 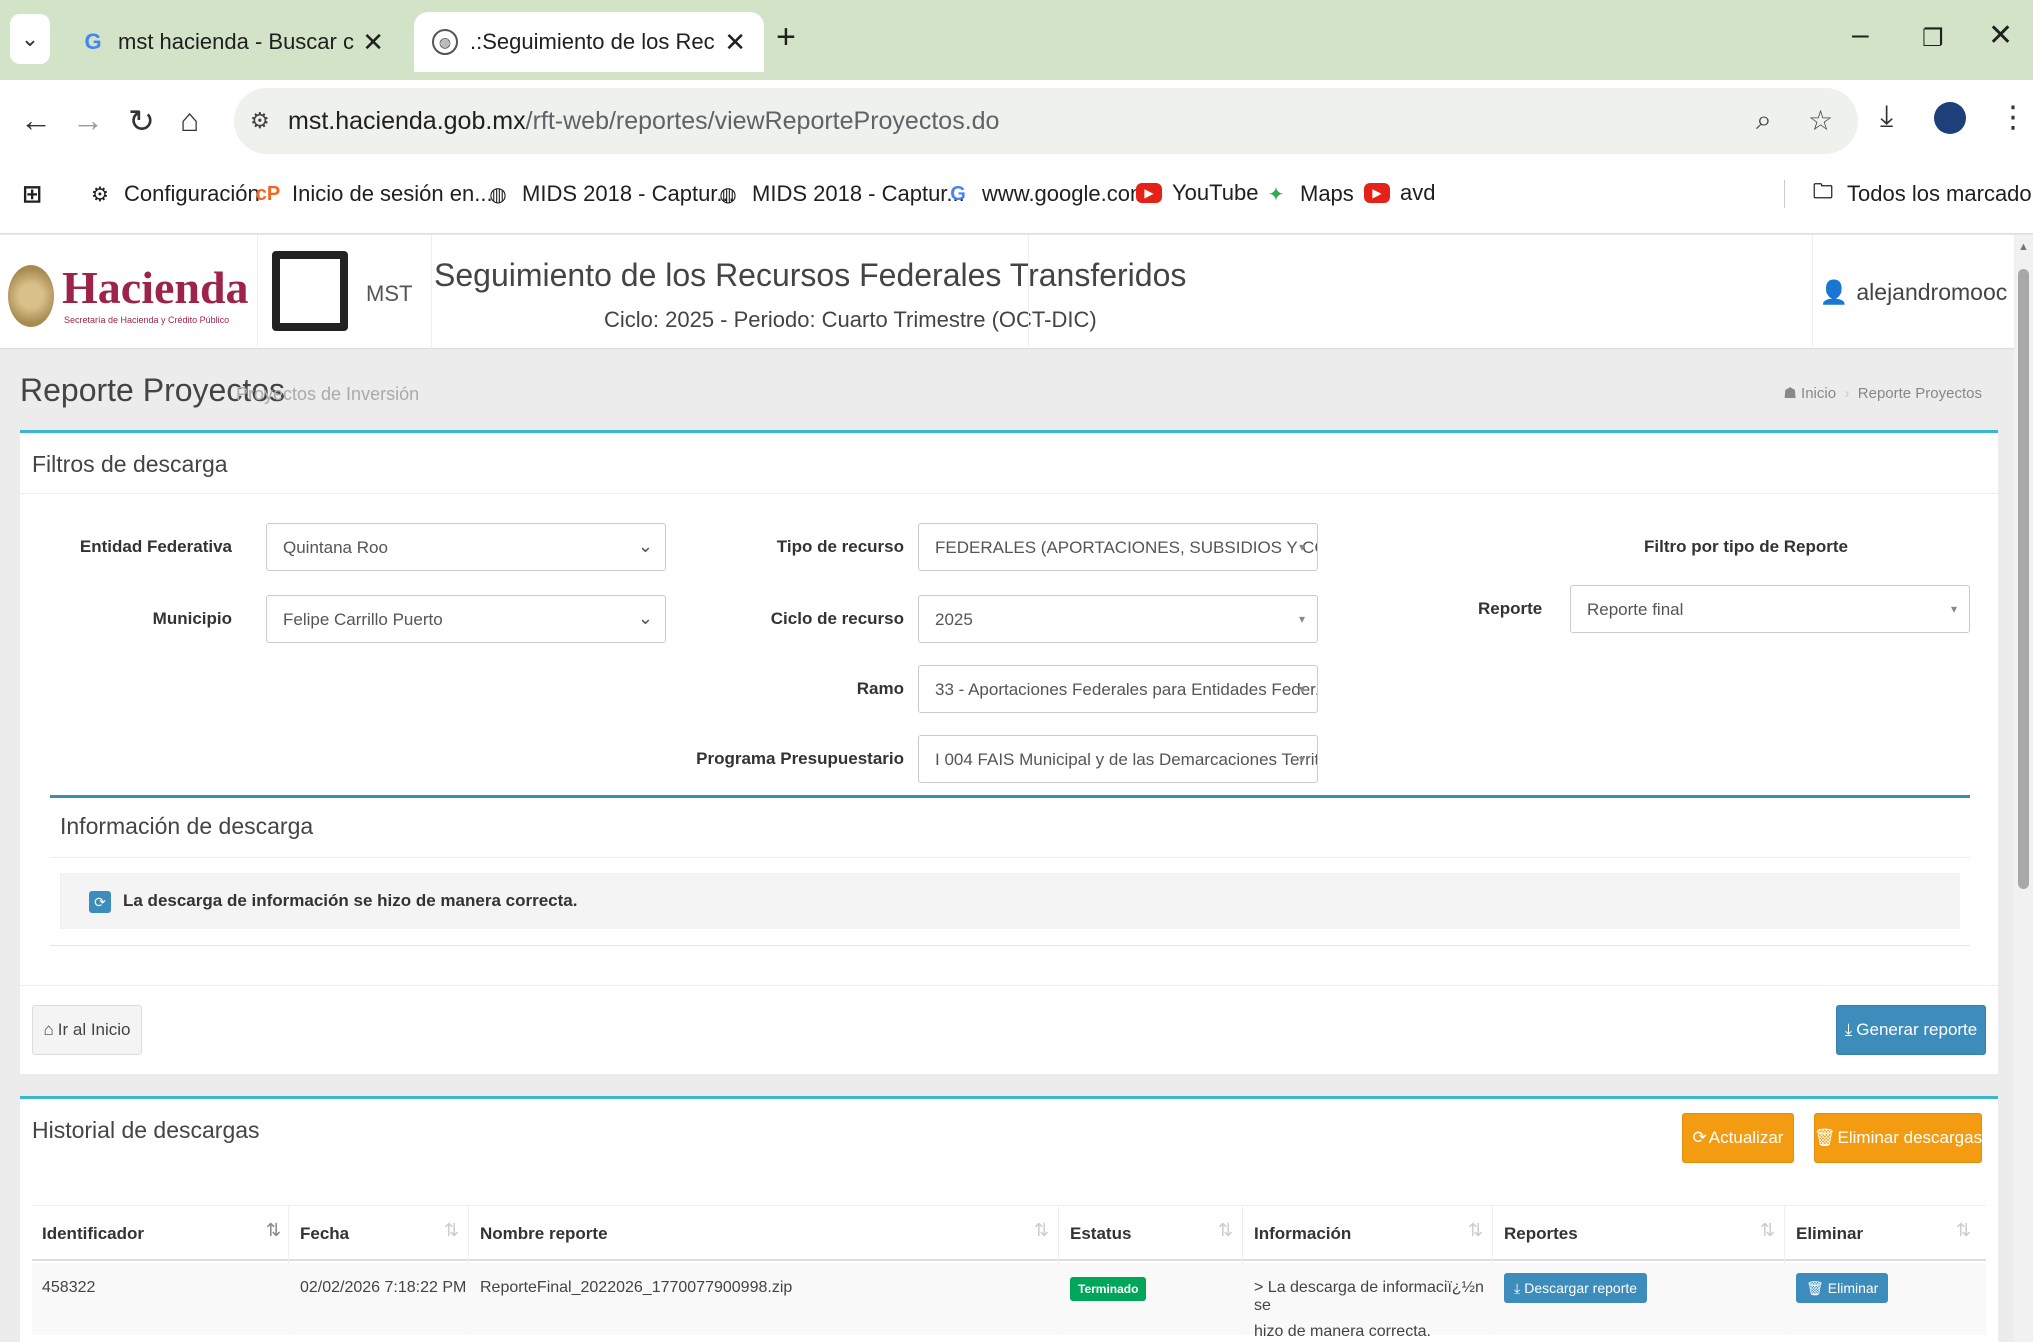 I want to click on star-icon: ☆, so click(x=1820, y=120).